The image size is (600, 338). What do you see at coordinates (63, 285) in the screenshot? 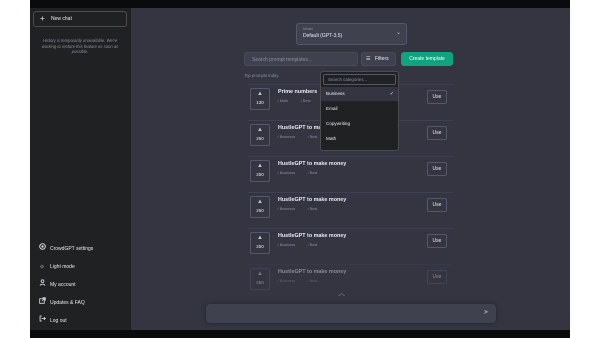
I see `sidebar-item-label: My account` at bounding box center [63, 285].